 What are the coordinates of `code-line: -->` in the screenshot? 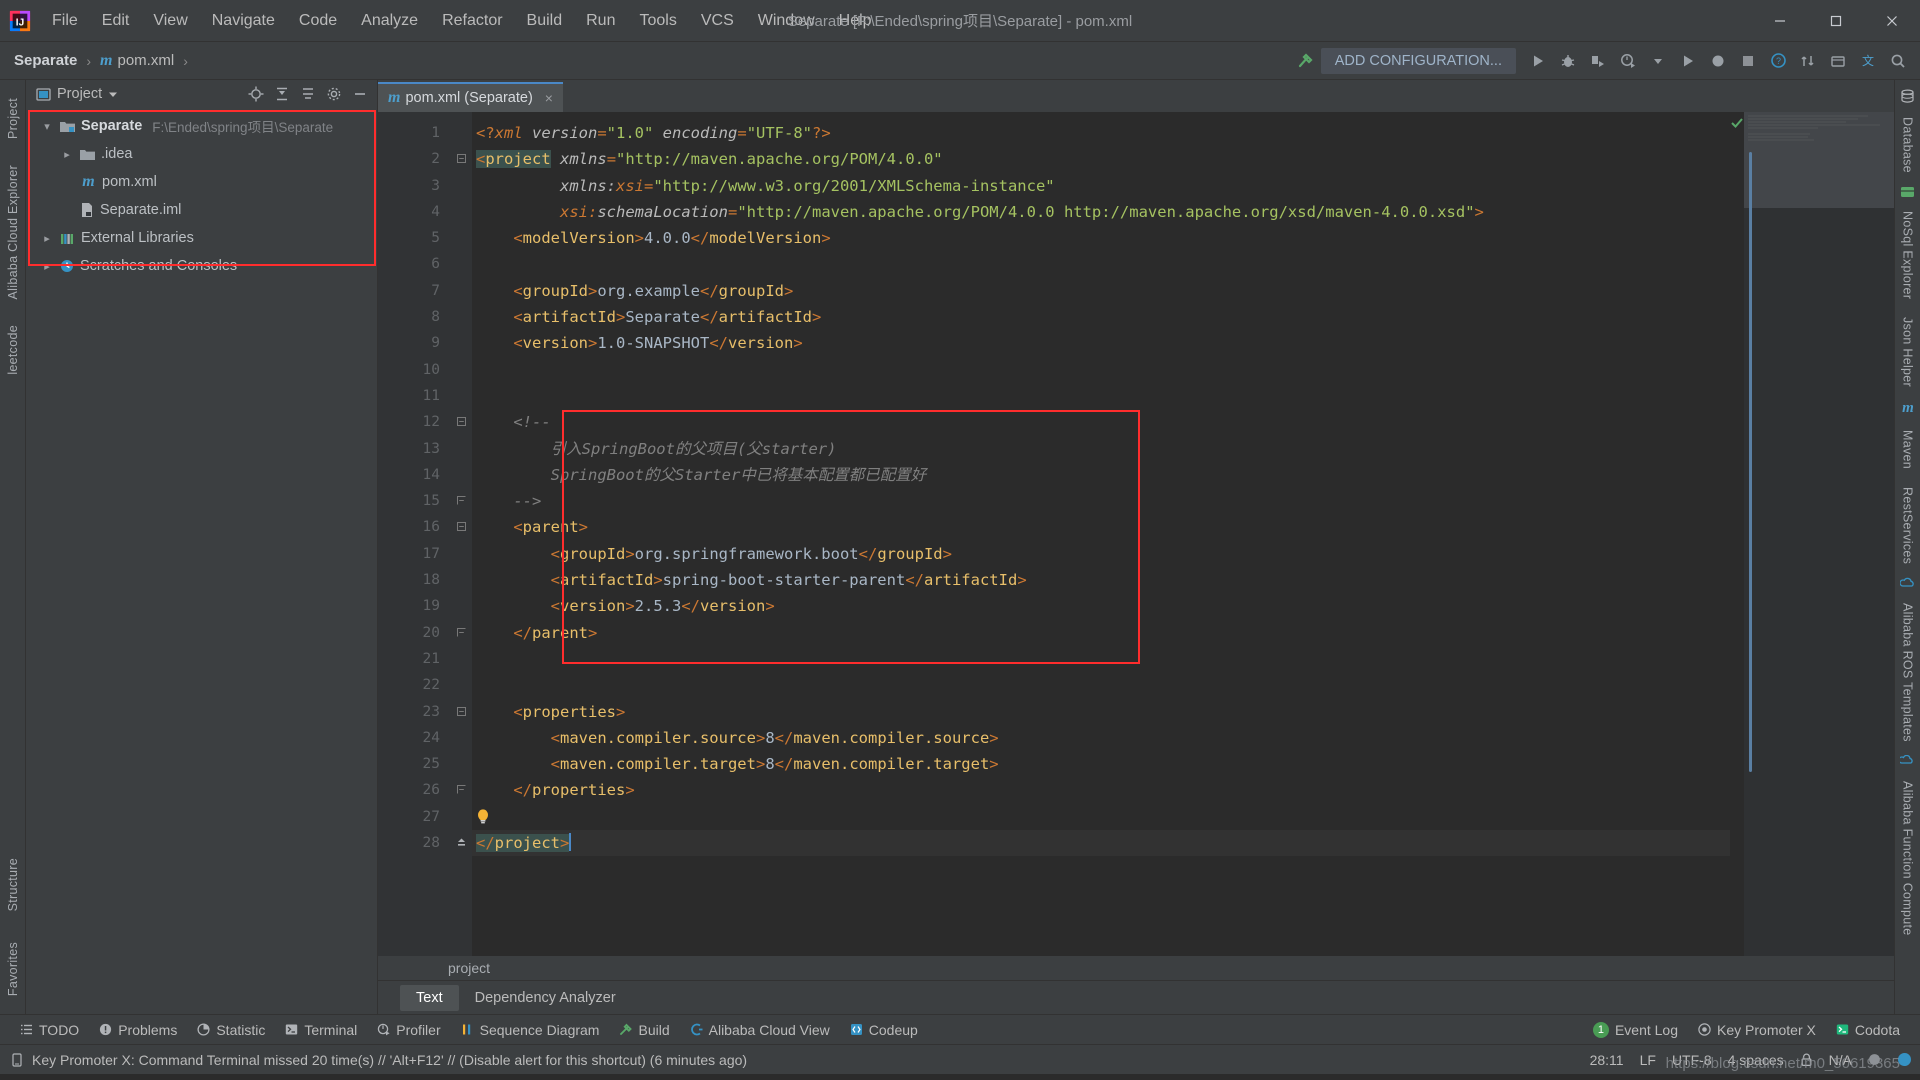 It's located at (1101, 501).